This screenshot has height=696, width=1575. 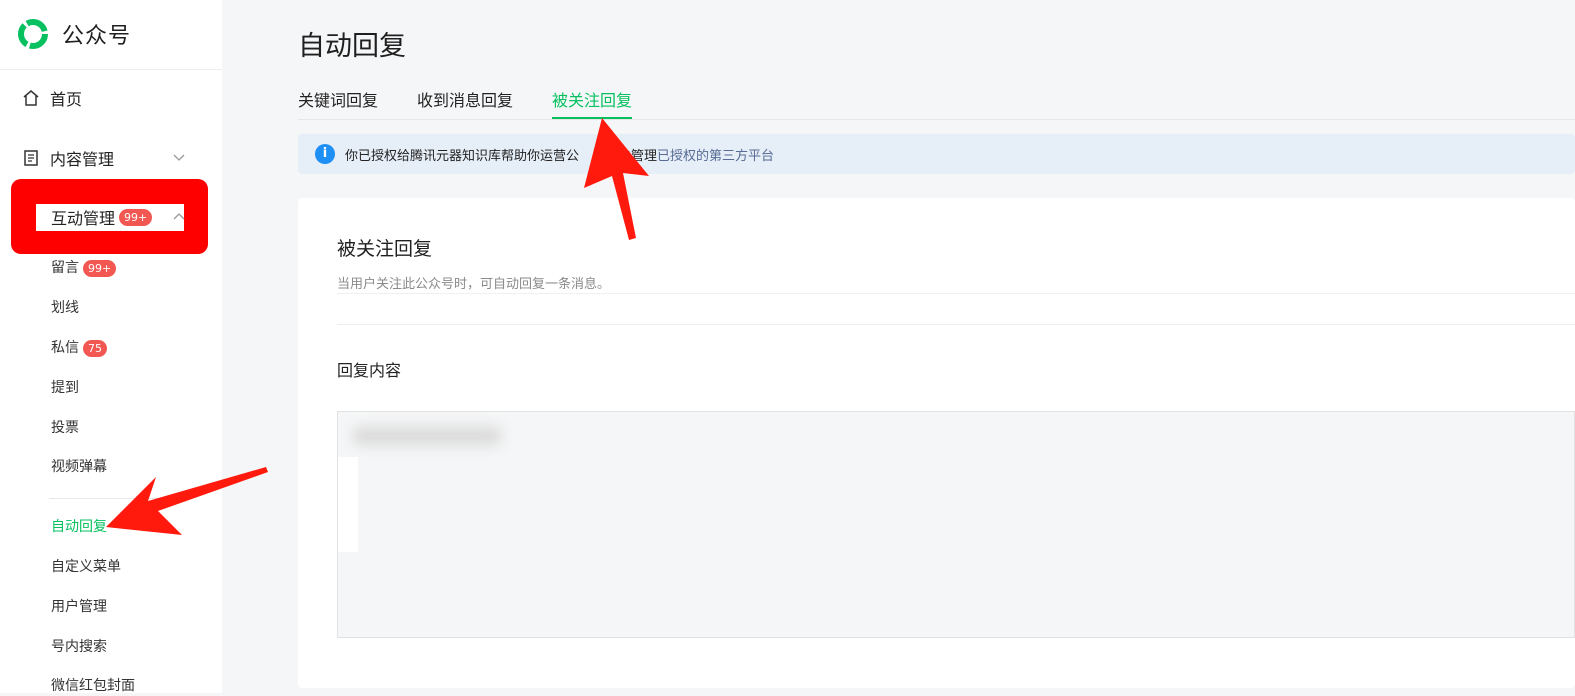 I want to click on sidebar-item-label: 用户管理, so click(x=79, y=607).